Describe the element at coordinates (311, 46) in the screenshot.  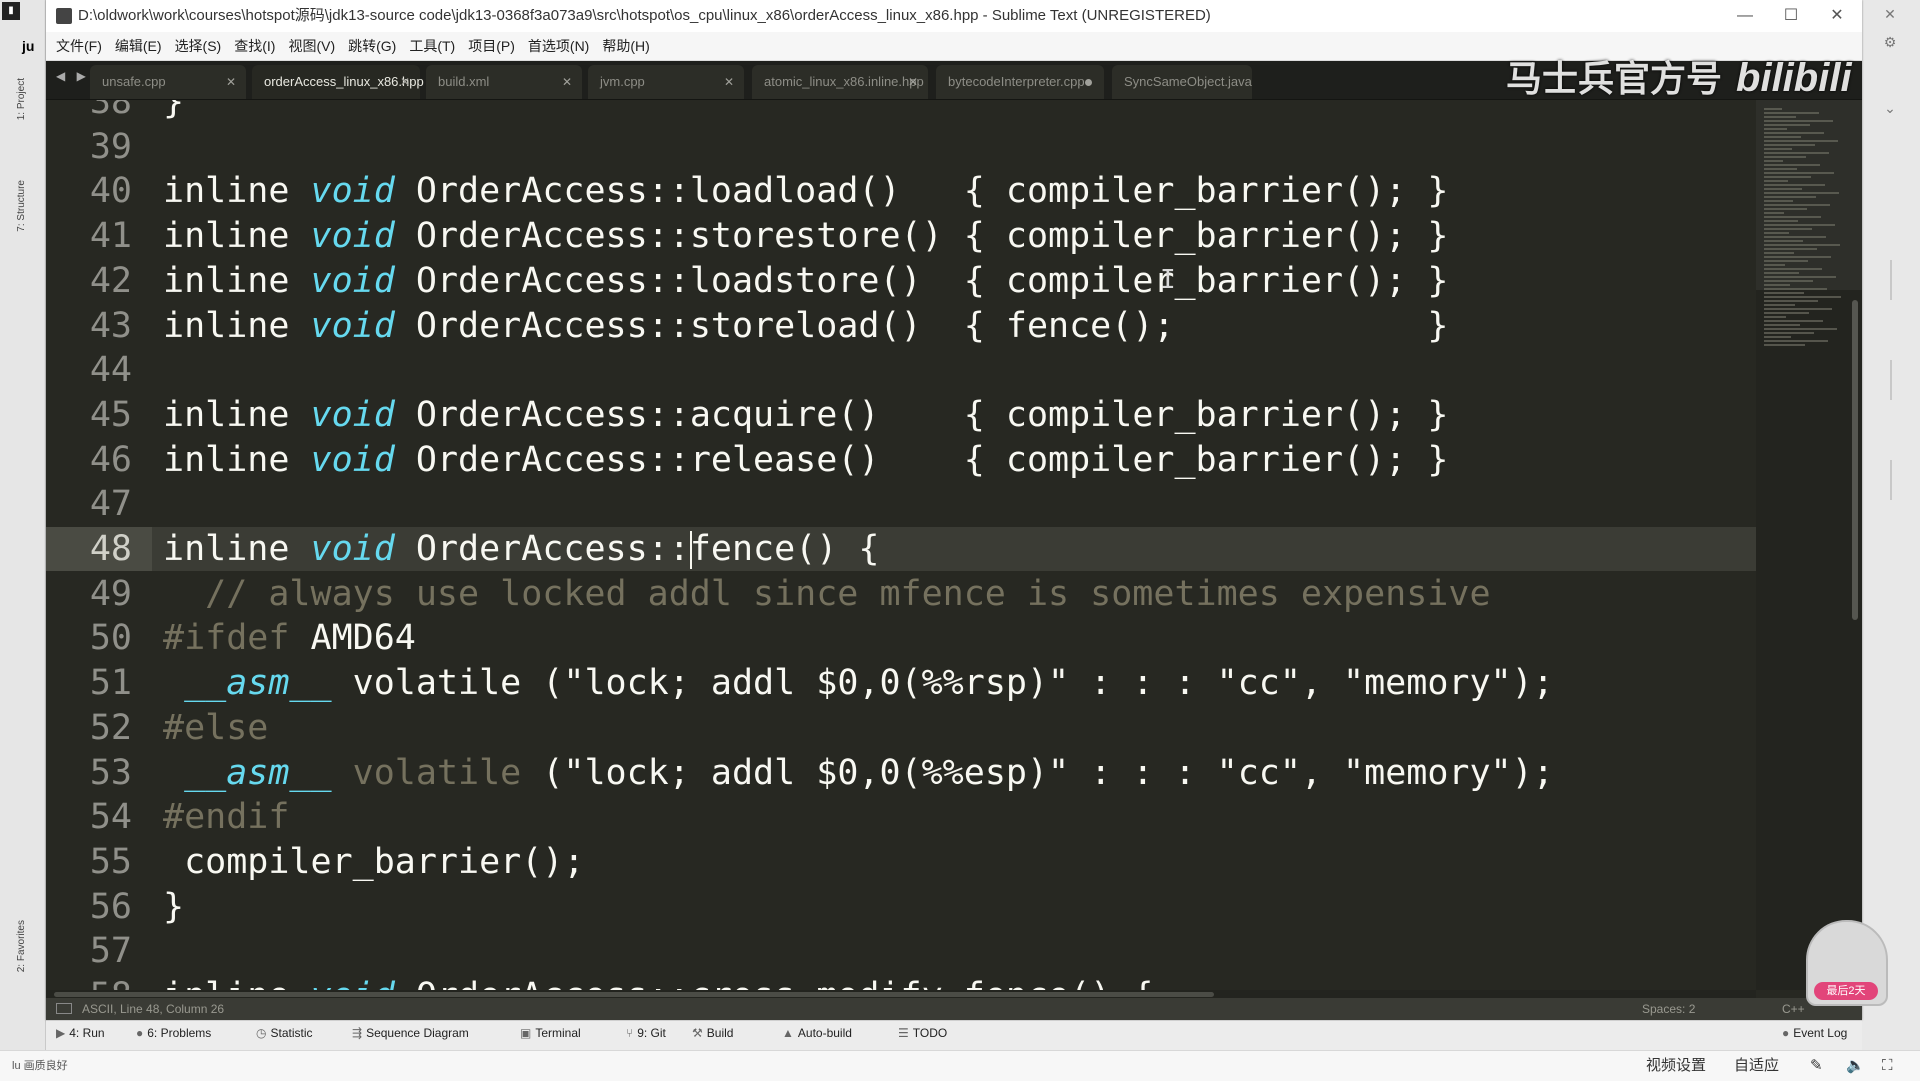
I see `menu-item: 视图(V)` at that location.